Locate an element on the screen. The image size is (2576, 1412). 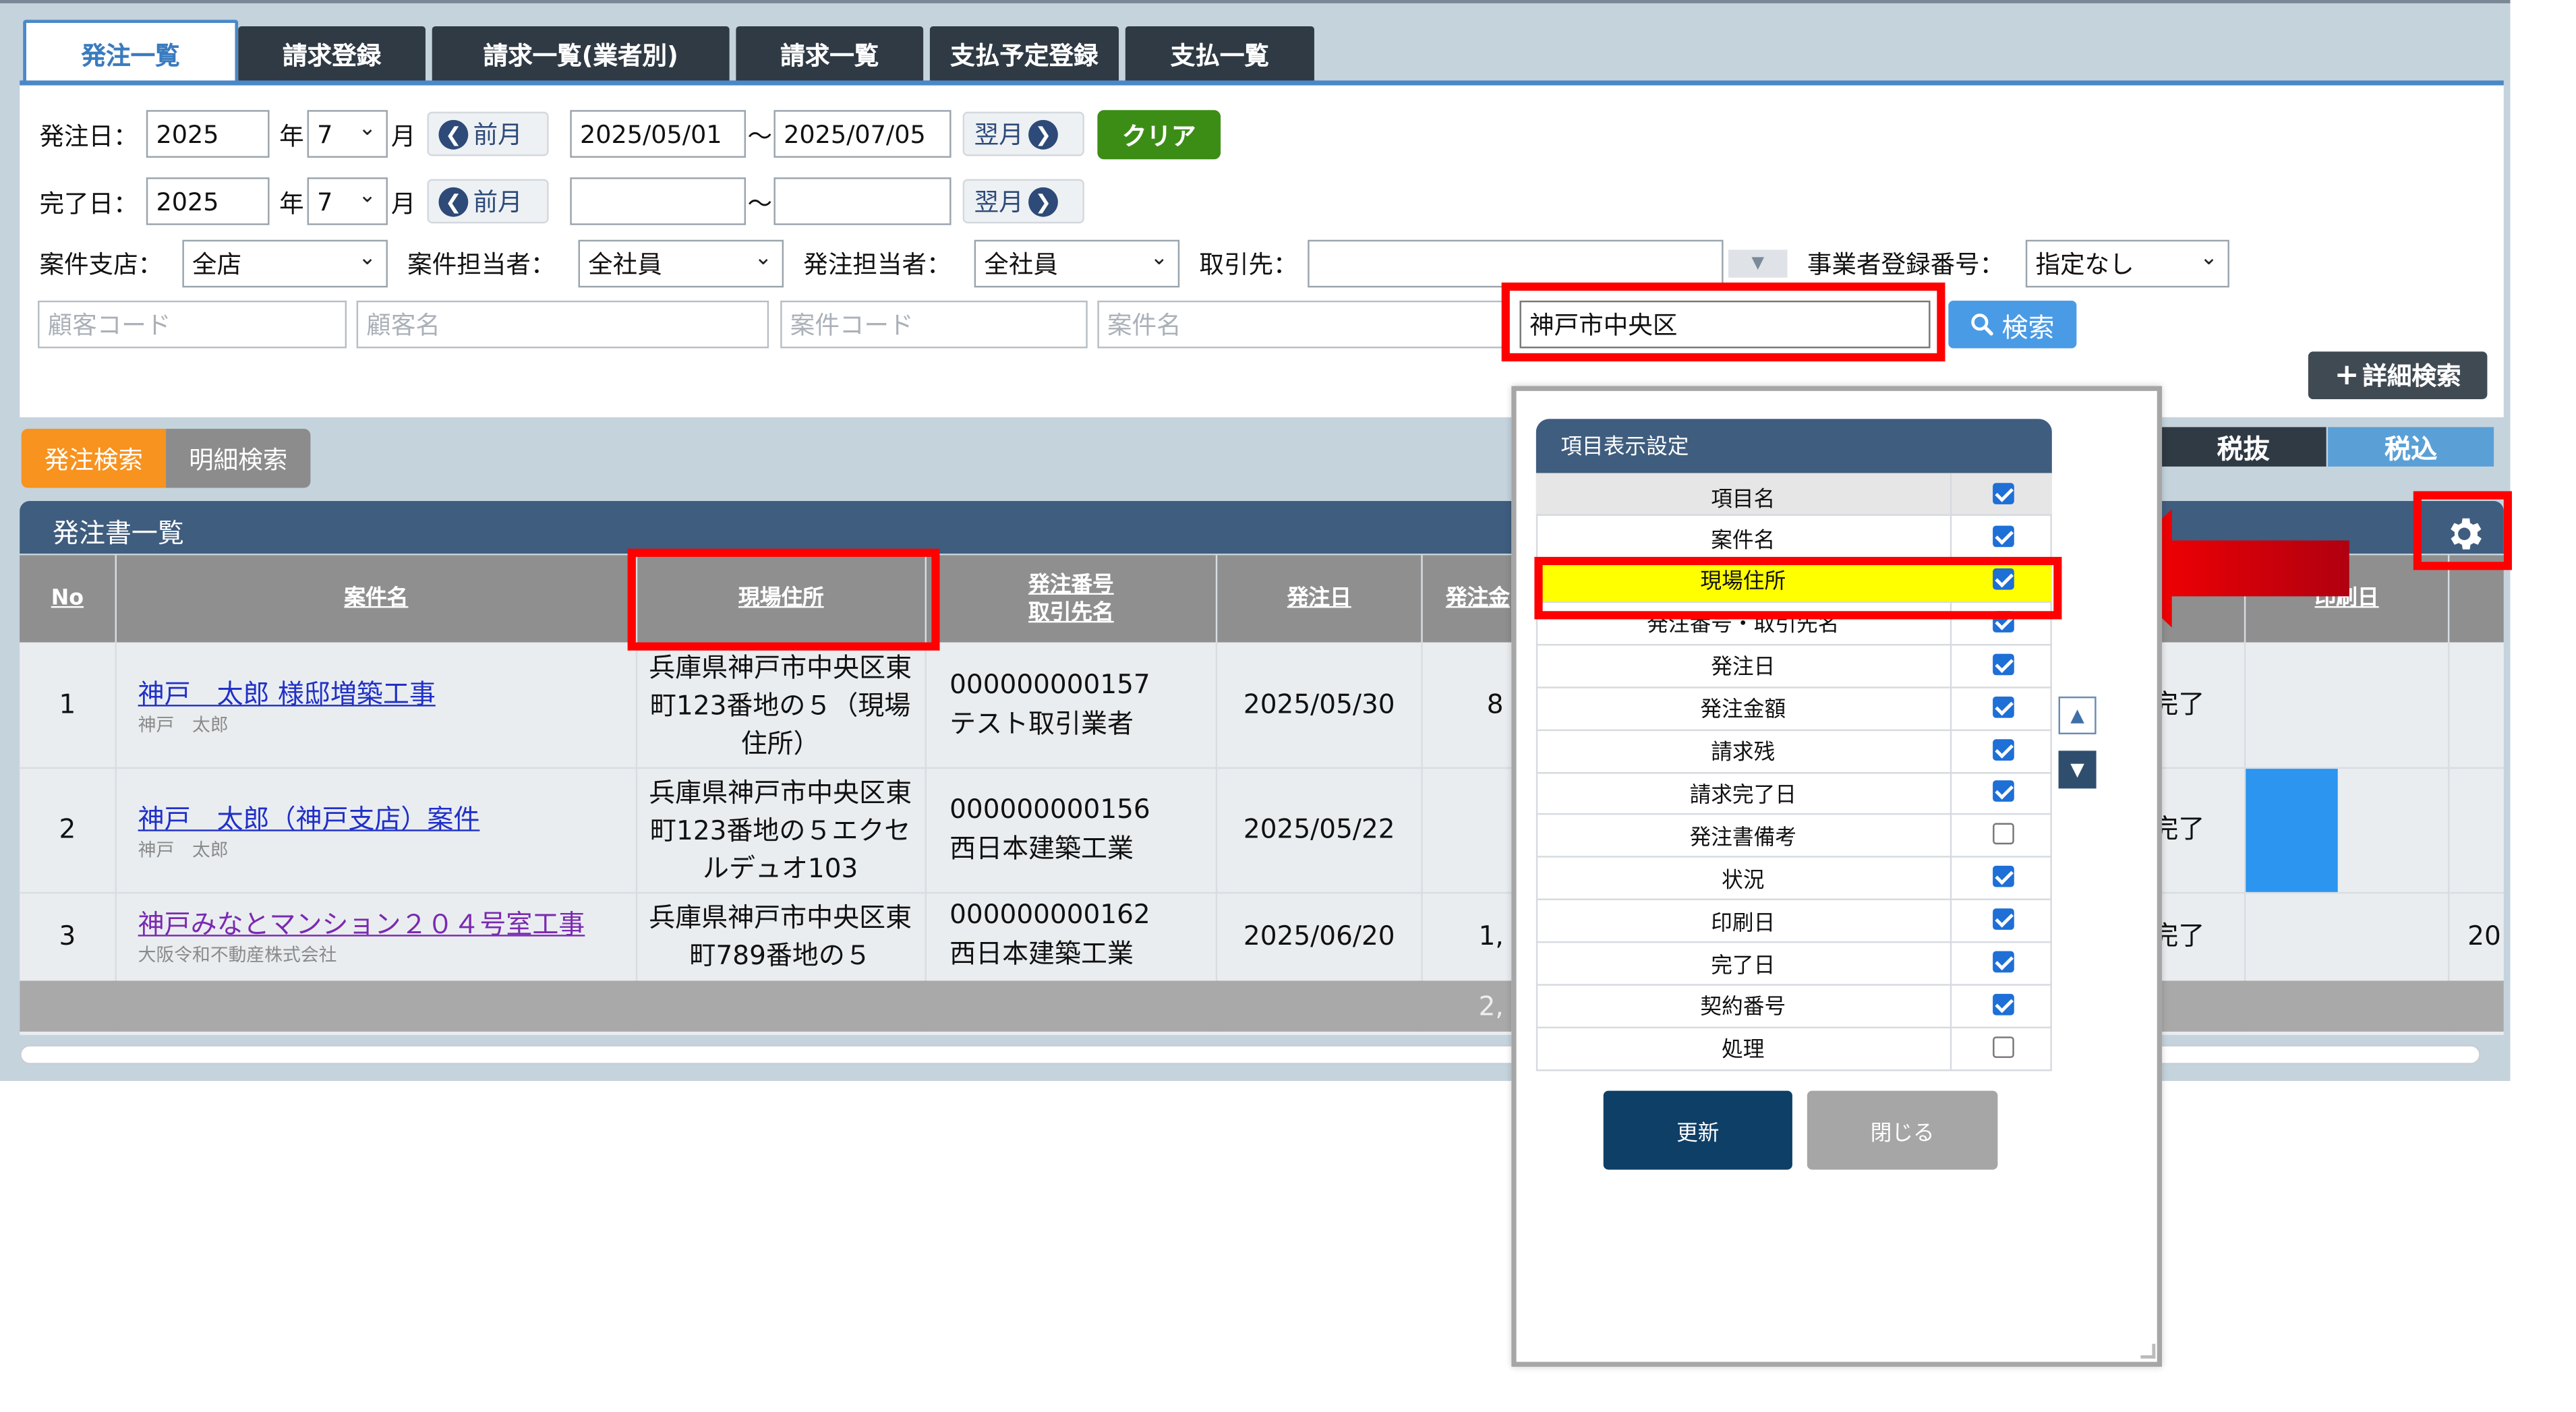
customer-code-input: 顧客コード is located at coordinates (192, 324).